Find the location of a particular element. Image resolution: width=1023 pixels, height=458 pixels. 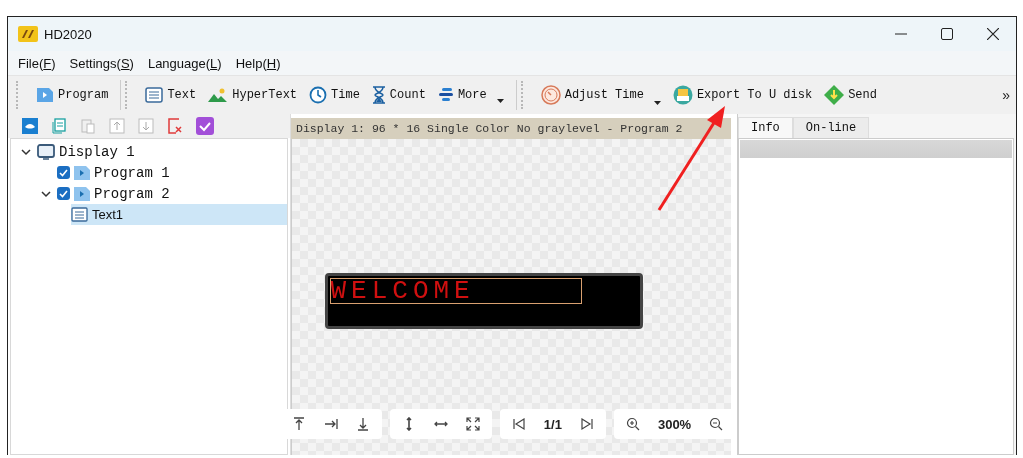

hourglass-icon is located at coordinates (378, 95).